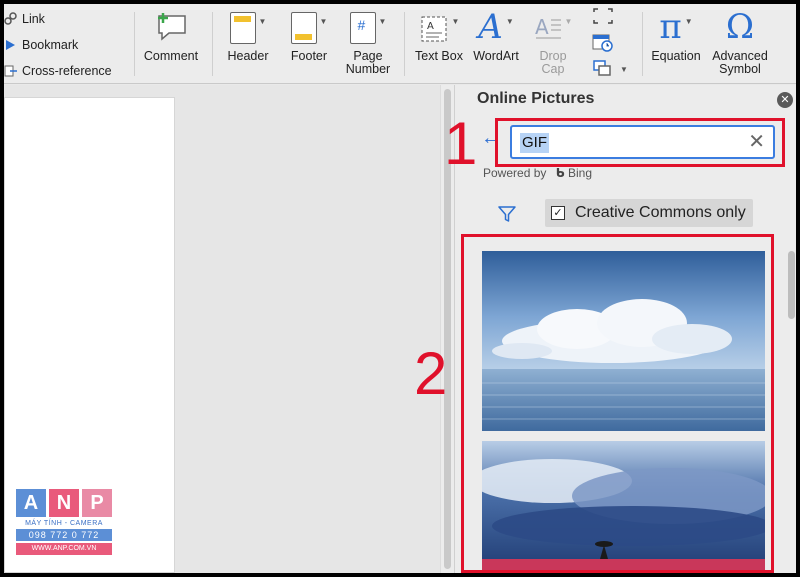  What do you see at coordinates (171, 26) in the screenshot?
I see `comment-icon` at bounding box center [171, 26].